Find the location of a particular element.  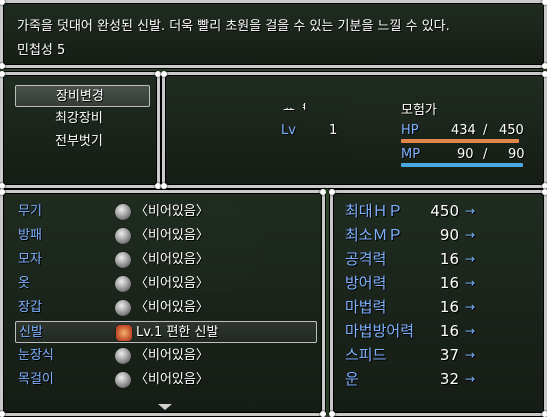

hp-max: 450 is located at coordinates (511, 130).